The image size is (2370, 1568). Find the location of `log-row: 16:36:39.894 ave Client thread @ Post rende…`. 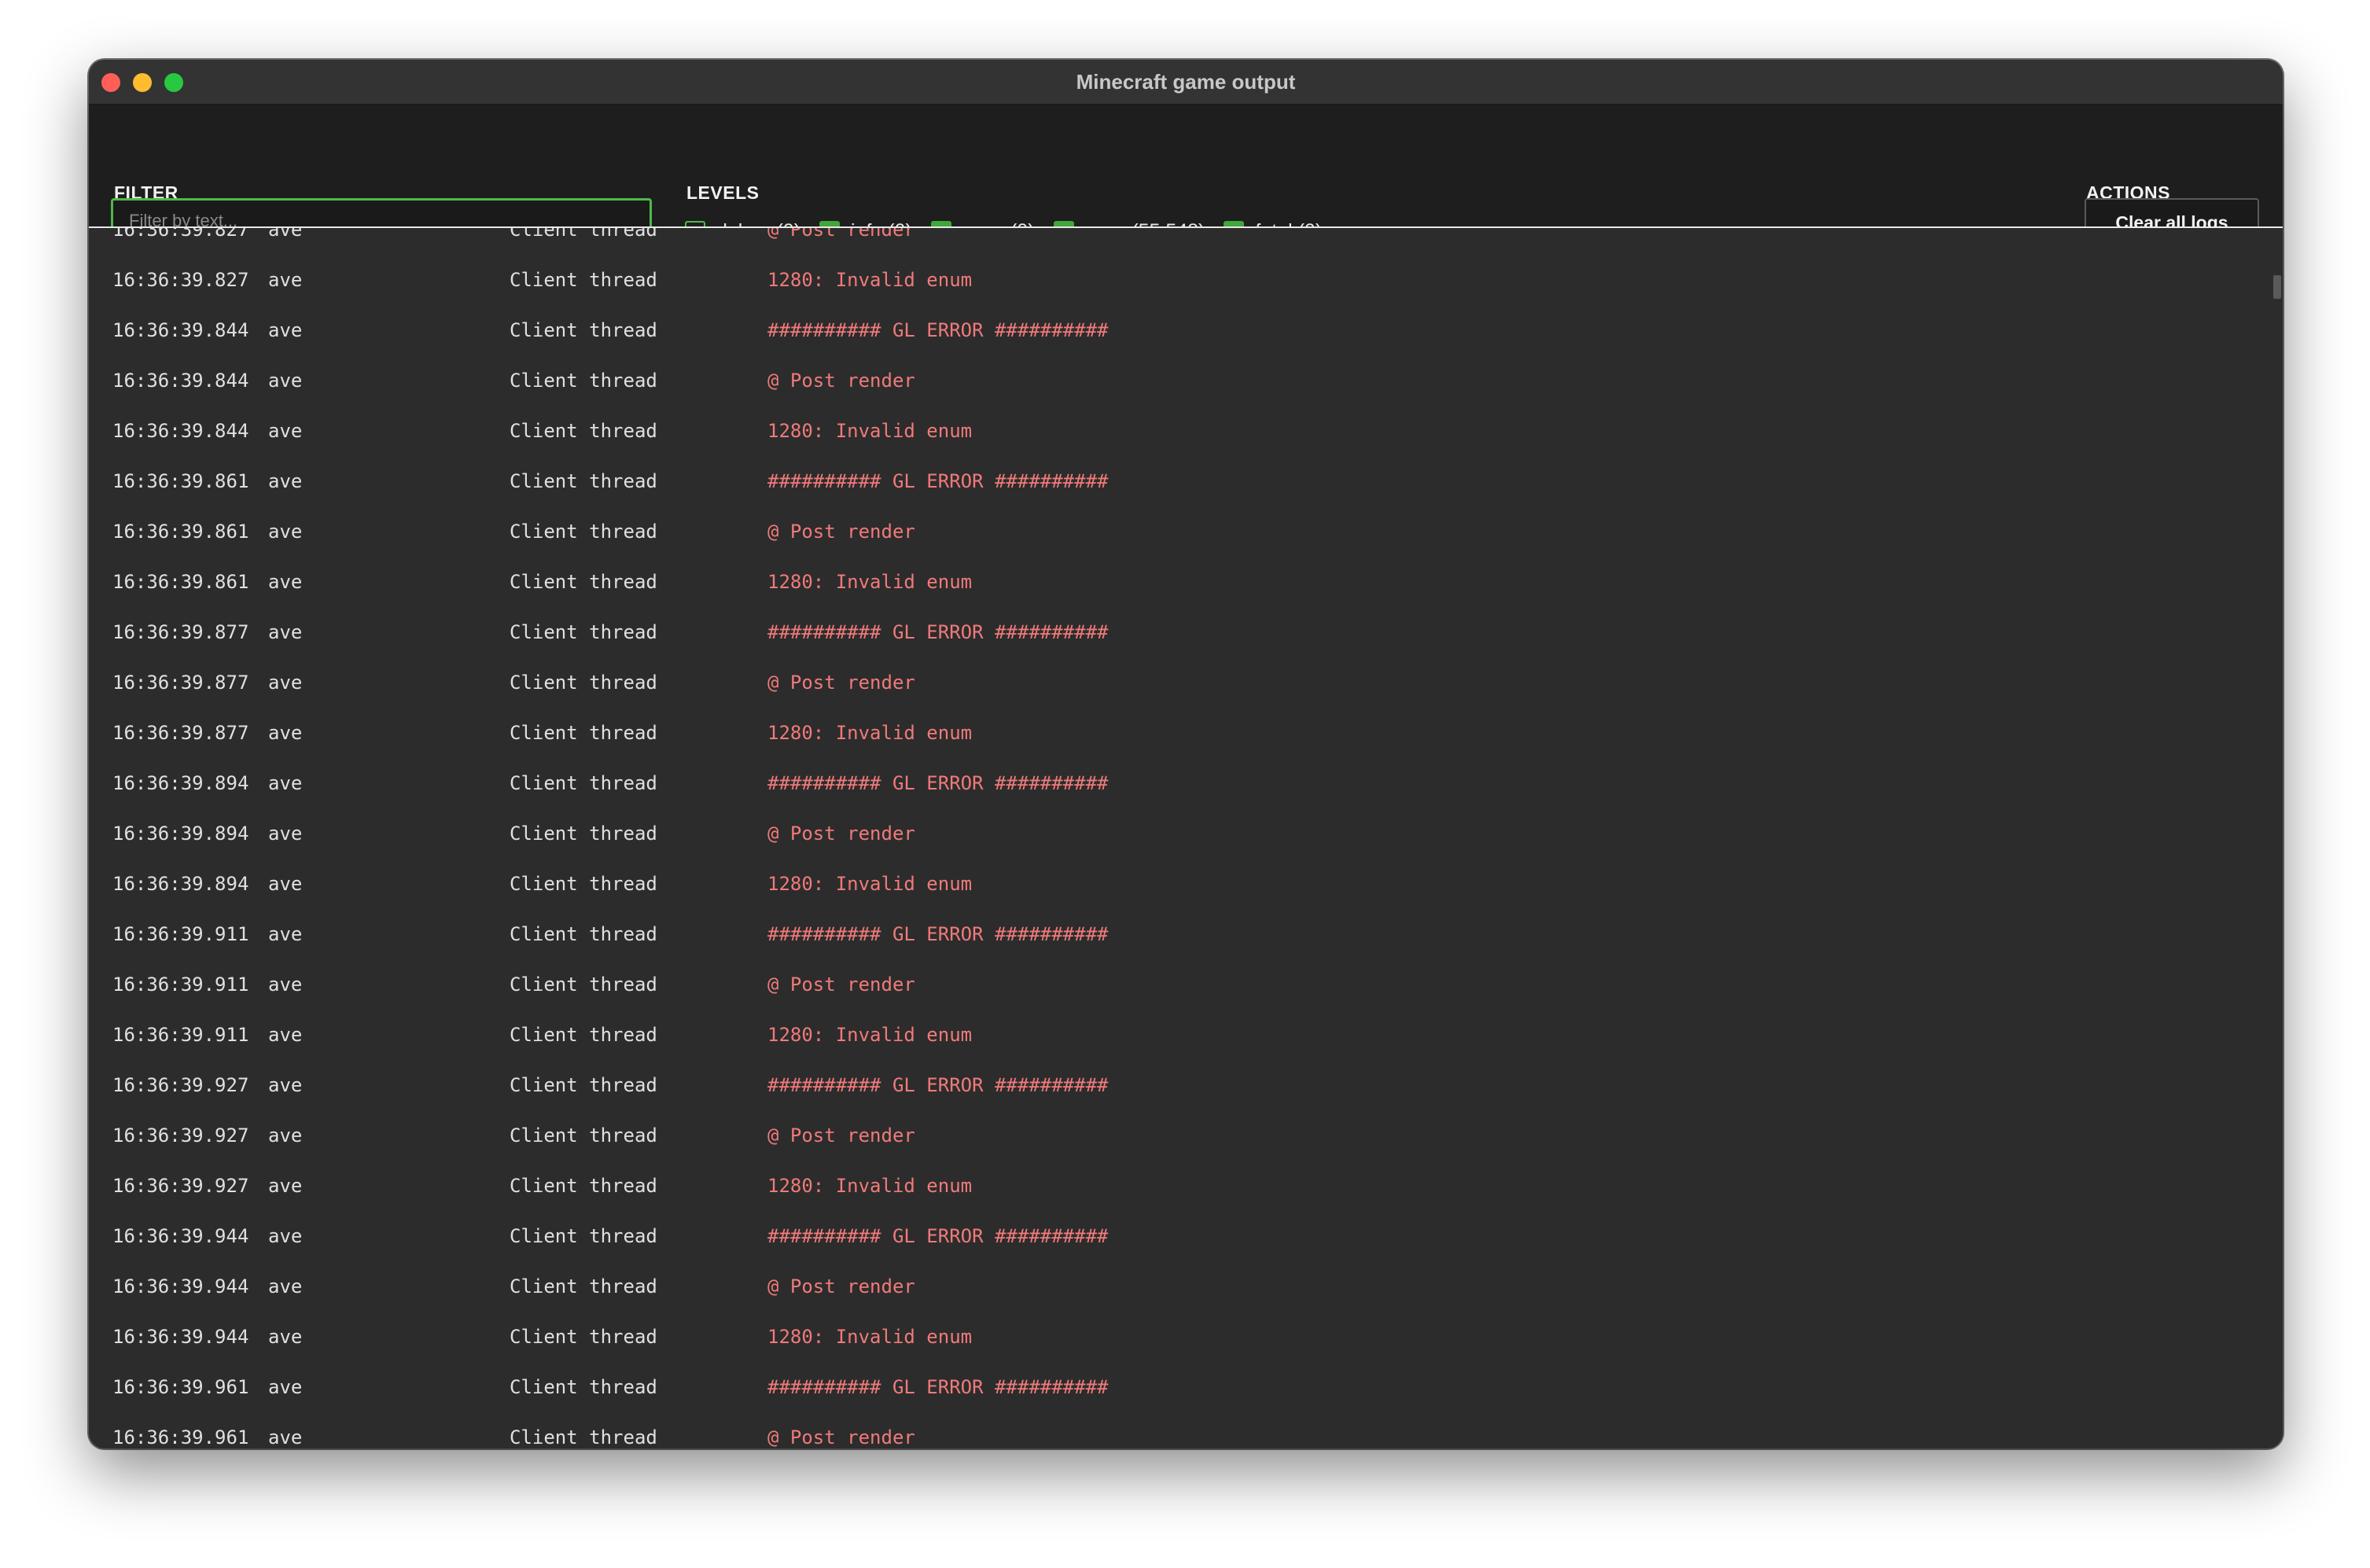

log-row: 16:36:39.894 ave Client thread @ Post rende… is located at coordinates (1186, 833).